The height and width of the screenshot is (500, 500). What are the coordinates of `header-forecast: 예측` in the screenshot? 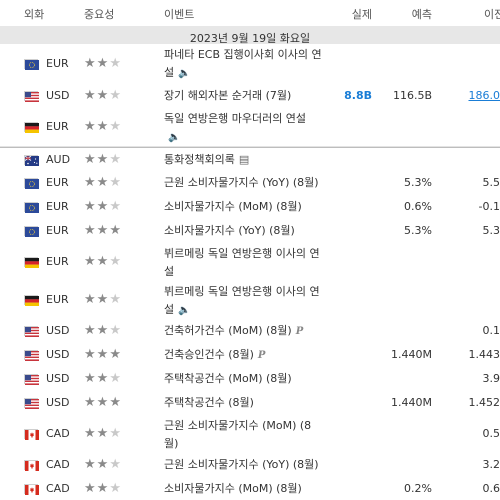 It's located at (422, 14).